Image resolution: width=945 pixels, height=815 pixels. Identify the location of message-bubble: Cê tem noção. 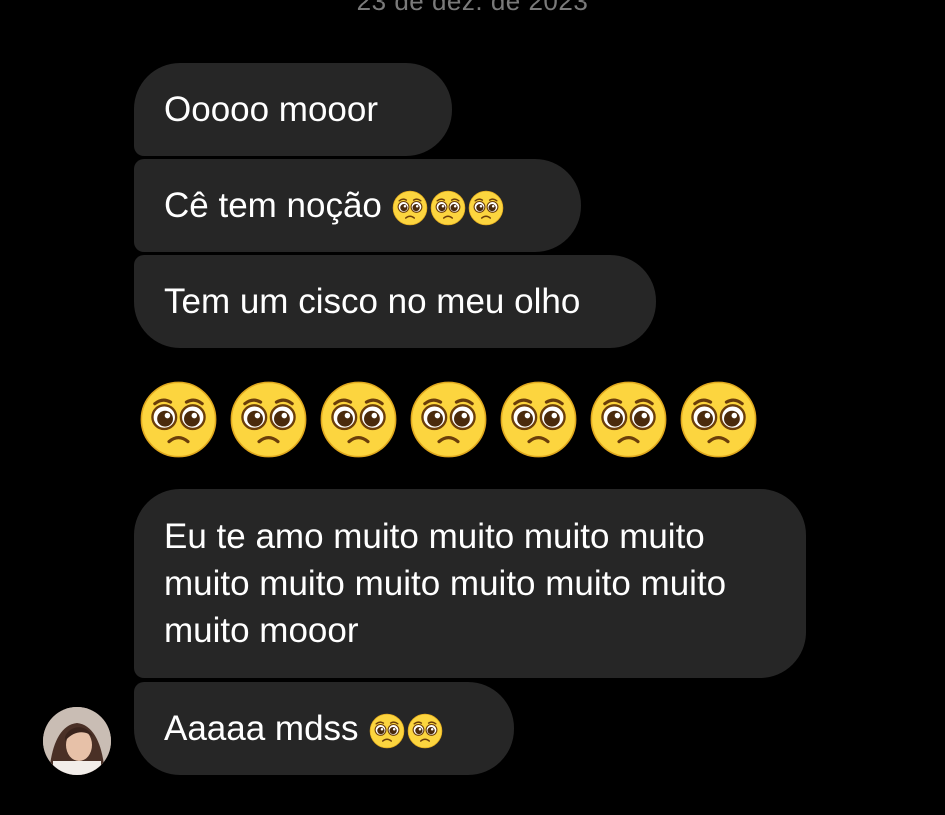
(357, 205).